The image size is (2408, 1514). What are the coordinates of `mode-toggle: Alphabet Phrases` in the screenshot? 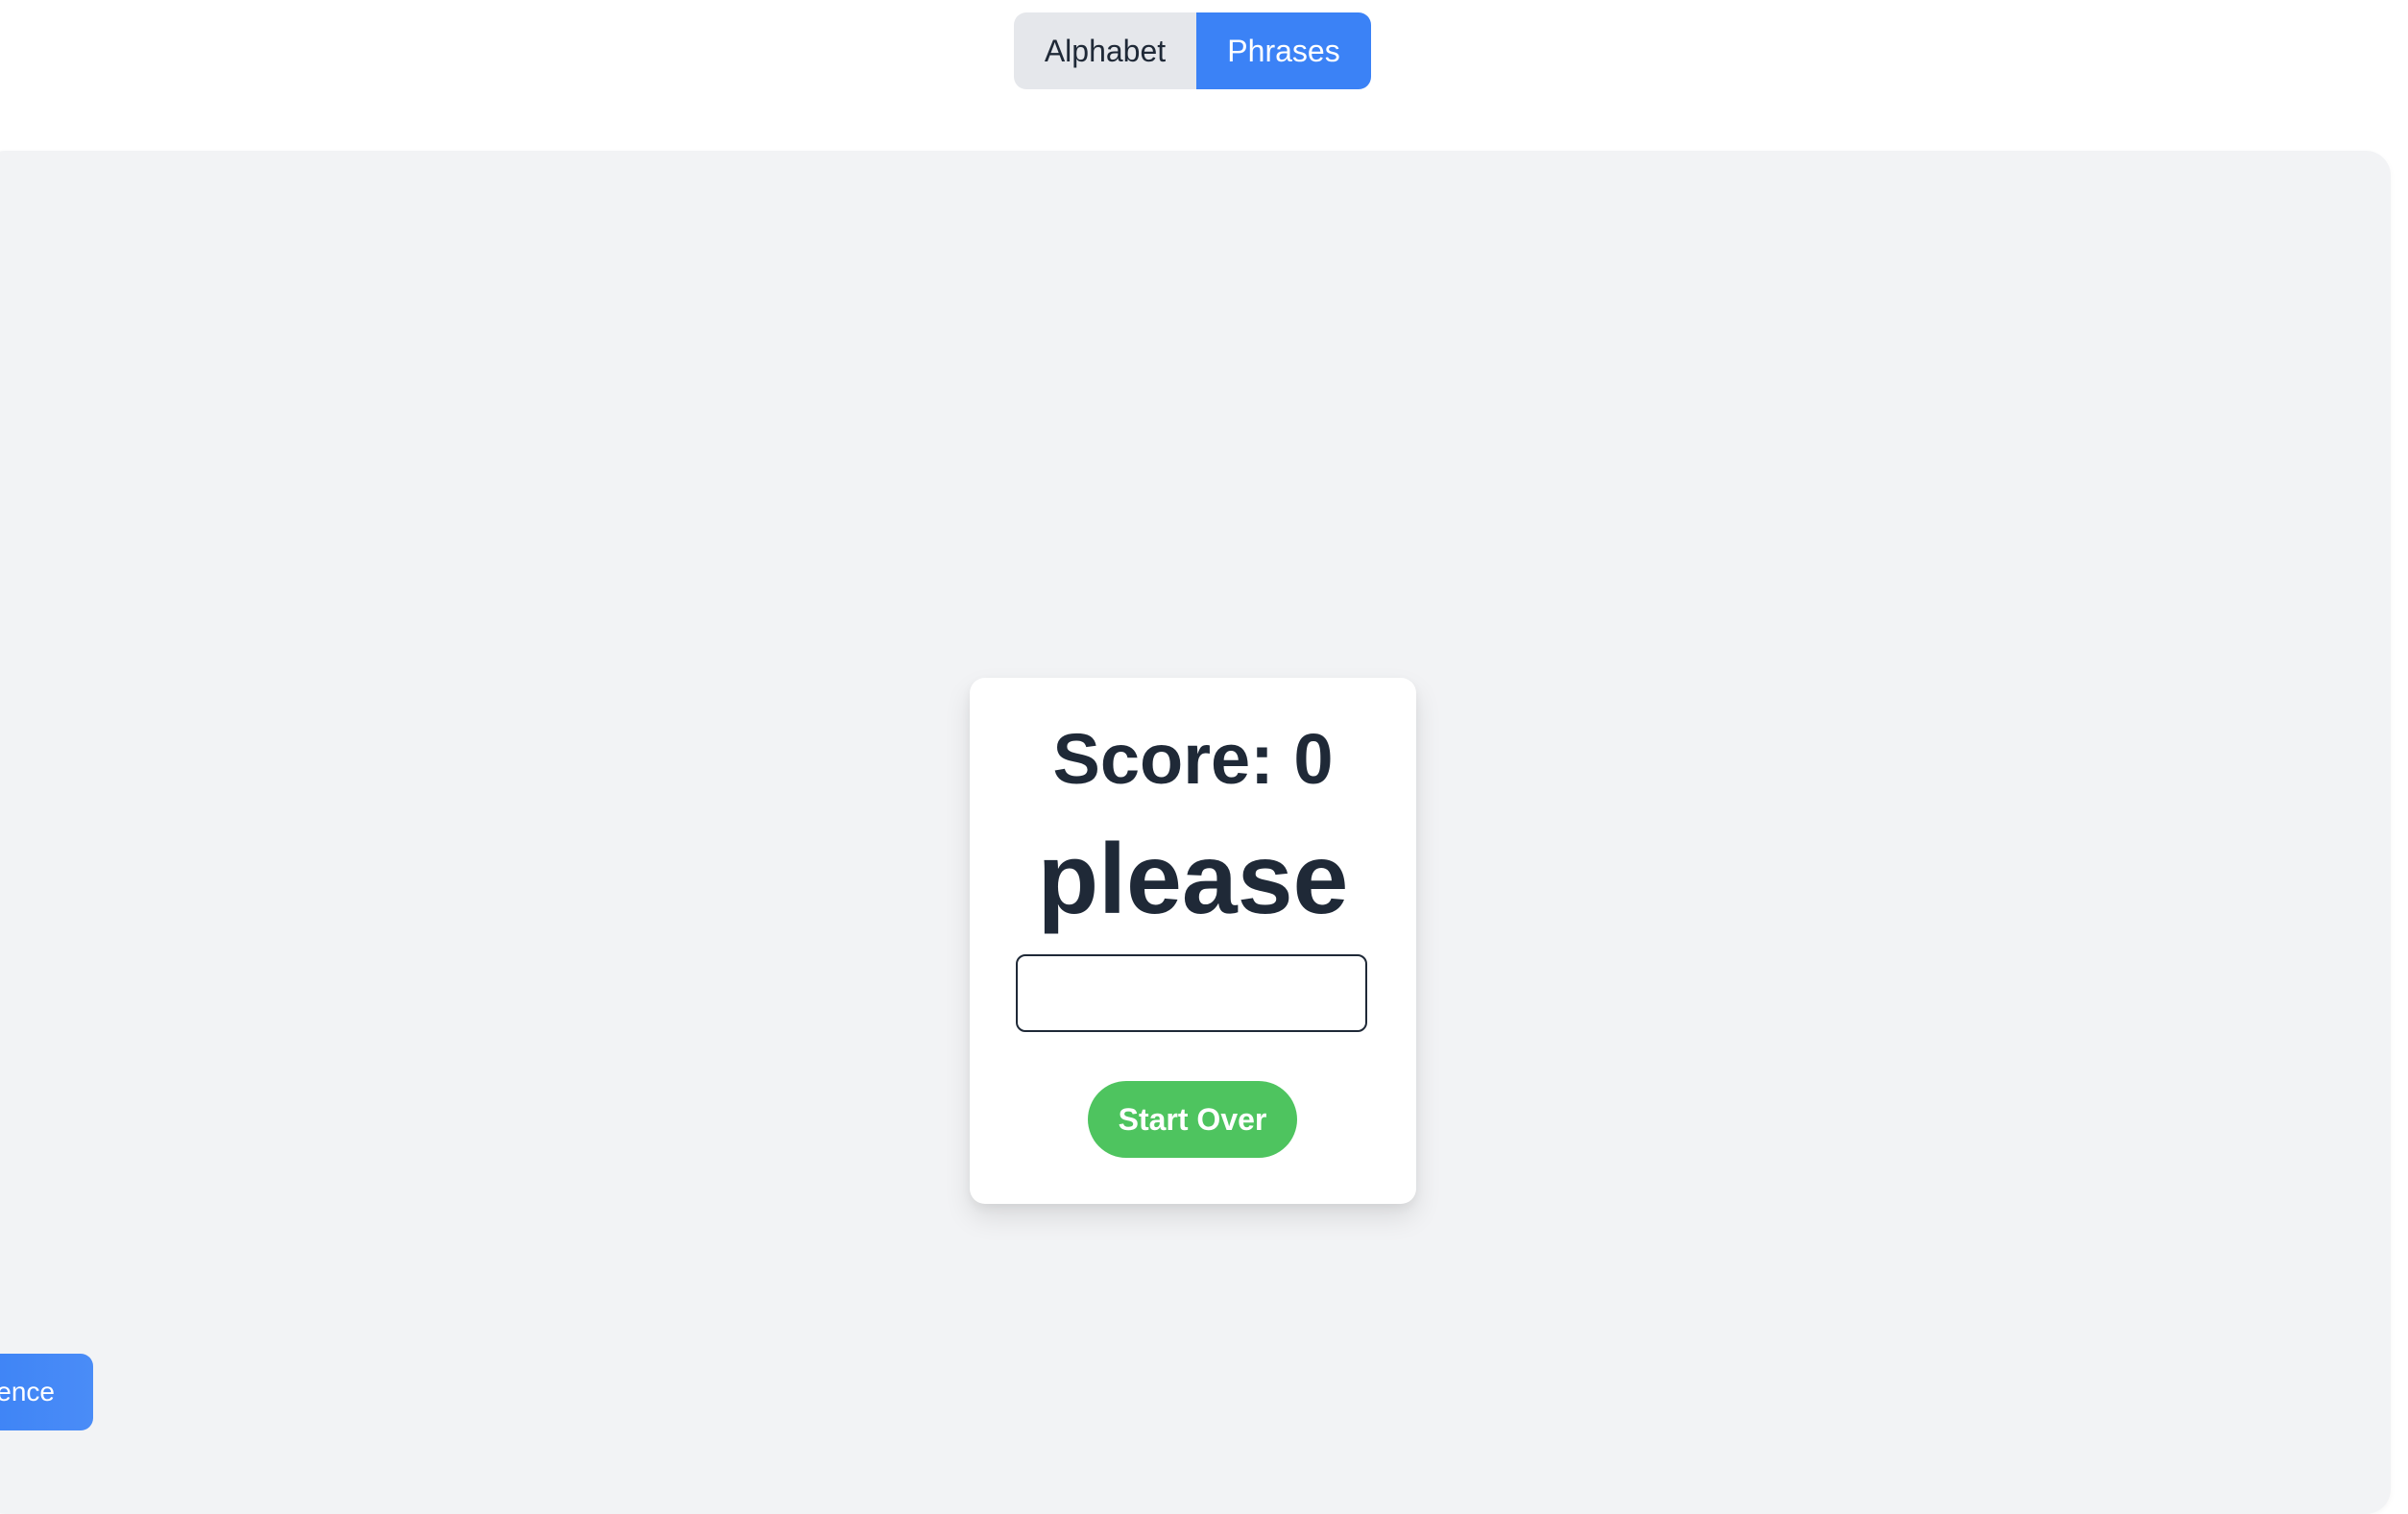 It's located at (1193, 51).